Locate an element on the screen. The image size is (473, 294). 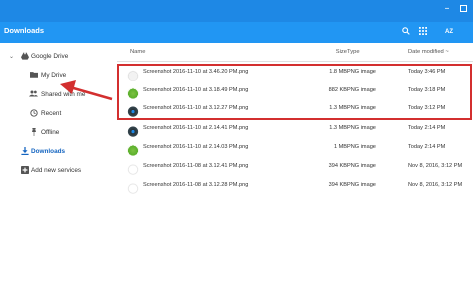
annotation-arrow is located at coordinates (86, 90).